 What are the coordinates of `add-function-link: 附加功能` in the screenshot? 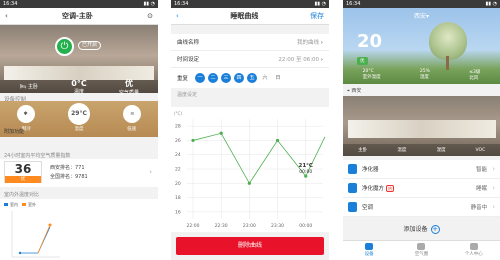 It's located at (14, 131).